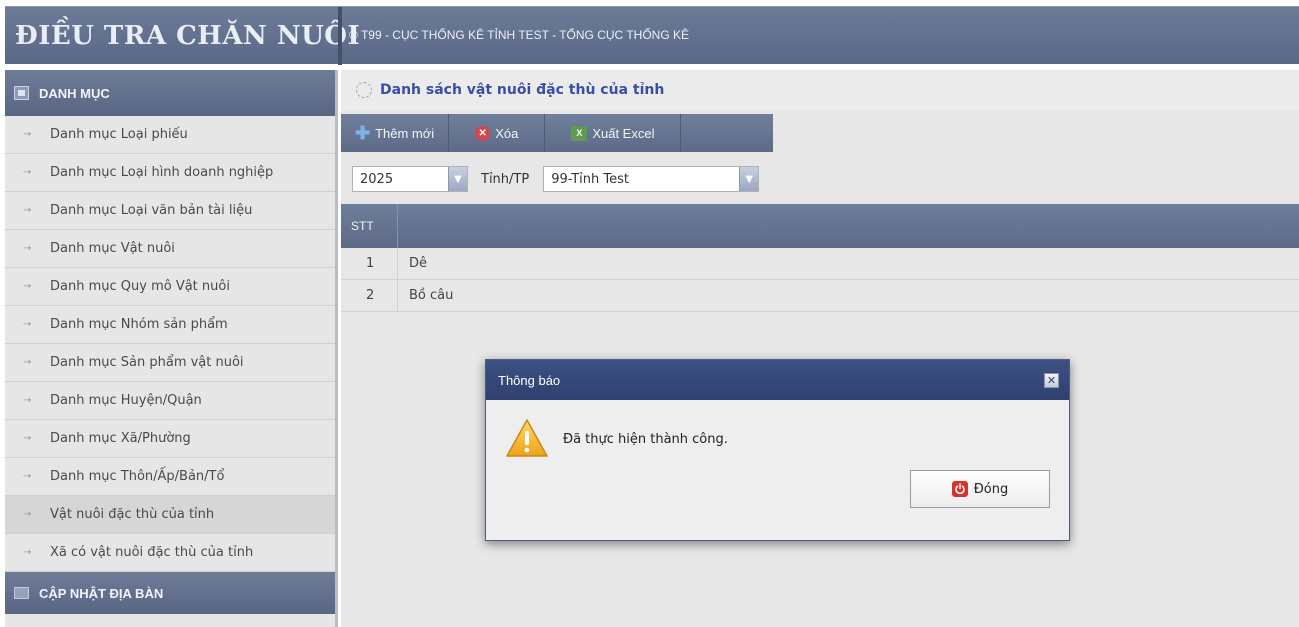 The height and width of the screenshot is (627, 1299). Describe the element at coordinates (522, 90) in the screenshot. I see `page-title: Danh sách vật nuôi đặc thù của tỉnh` at that location.